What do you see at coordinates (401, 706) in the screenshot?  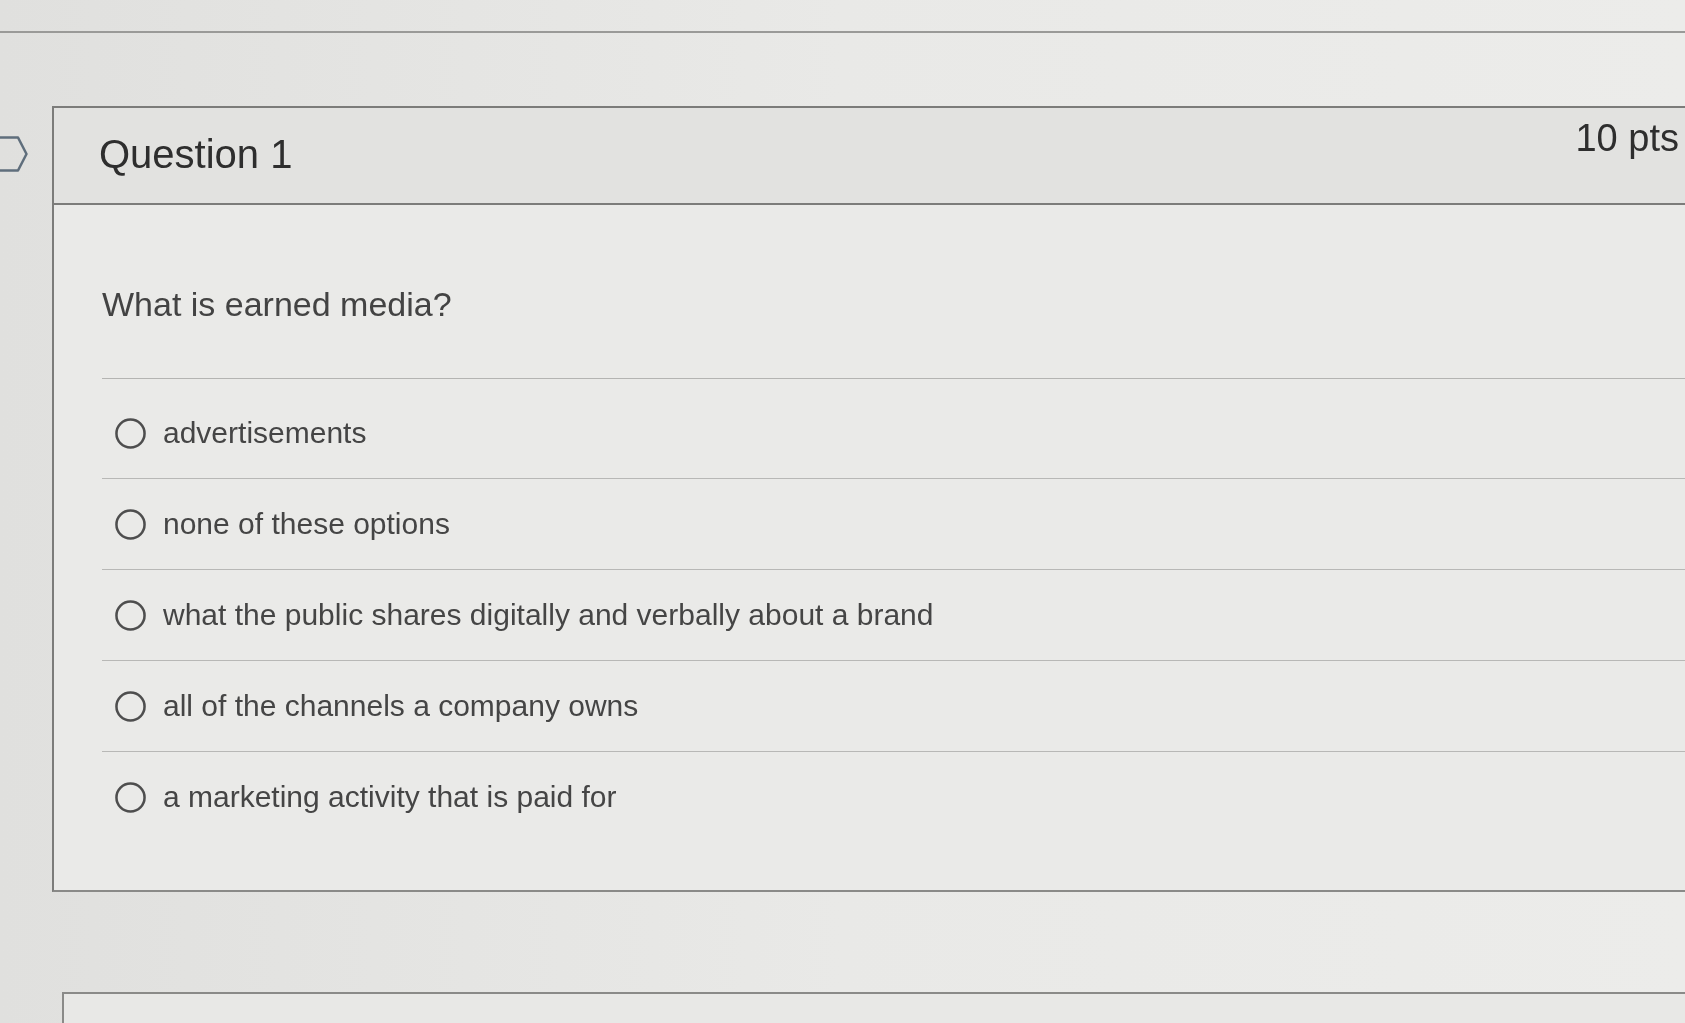 I see `answer-label: all of the channels a company owns` at bounding box center [401, 706].